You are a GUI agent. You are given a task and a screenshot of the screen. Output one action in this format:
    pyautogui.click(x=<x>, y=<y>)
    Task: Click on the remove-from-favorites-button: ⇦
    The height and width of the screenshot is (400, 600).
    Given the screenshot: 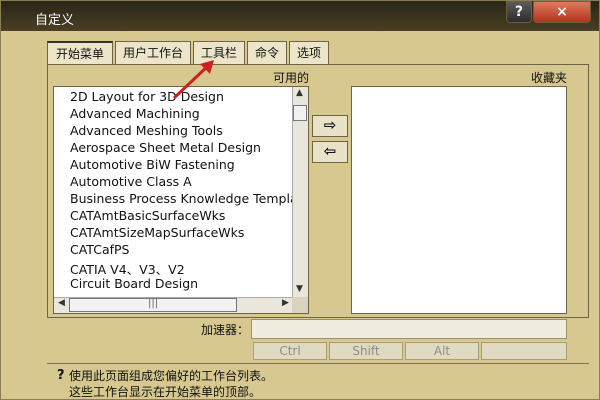 What is the action you would take?
    pyautogui.click(x=330, y=152)
    